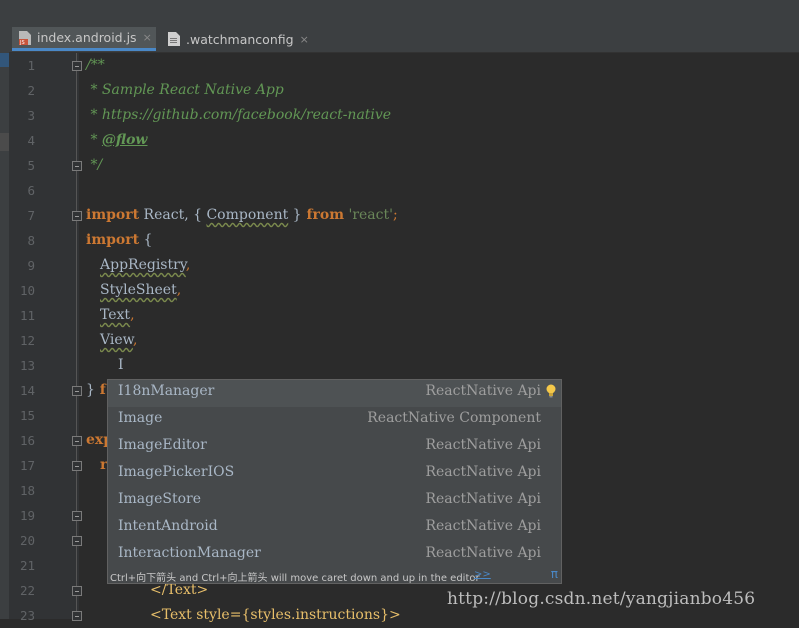  I want to click on autocomplete-item-name: I18nManager, so click(166, 391).